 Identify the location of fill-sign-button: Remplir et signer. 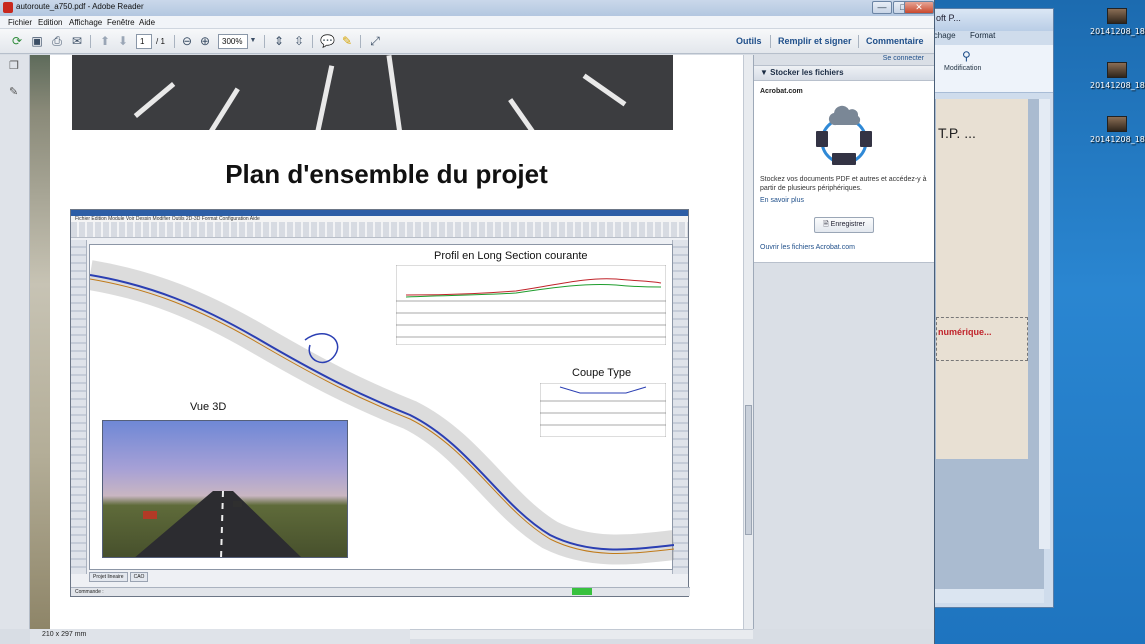
(815, 41).